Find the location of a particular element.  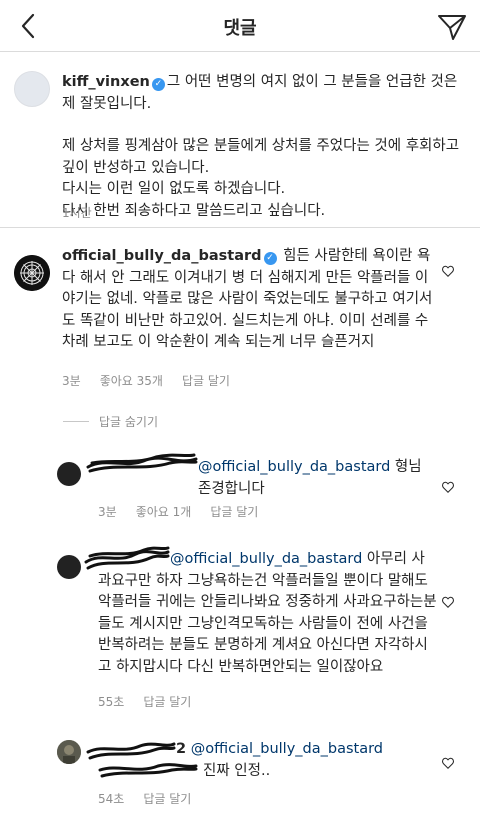

caption-username: kiff_vinxen is located at coordinates (106, 82).